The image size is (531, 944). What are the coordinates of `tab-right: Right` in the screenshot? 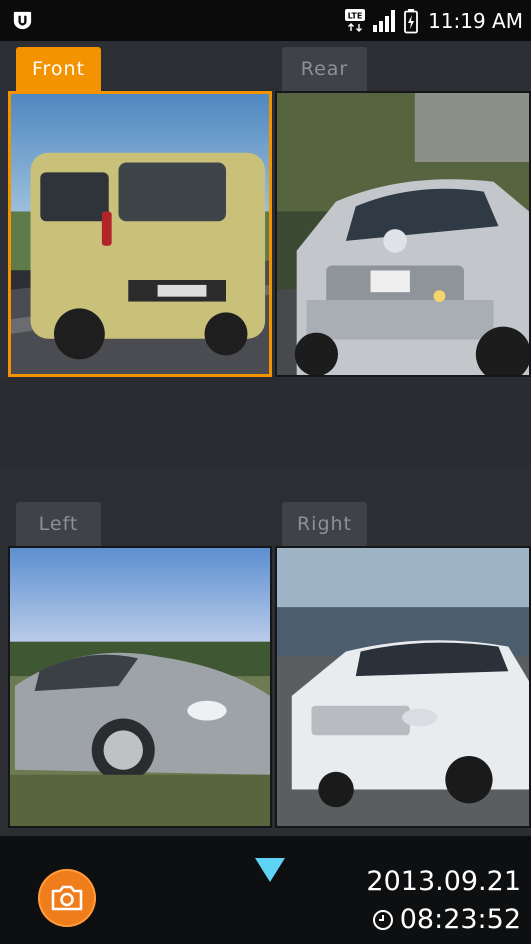 It's located at (324, 524).